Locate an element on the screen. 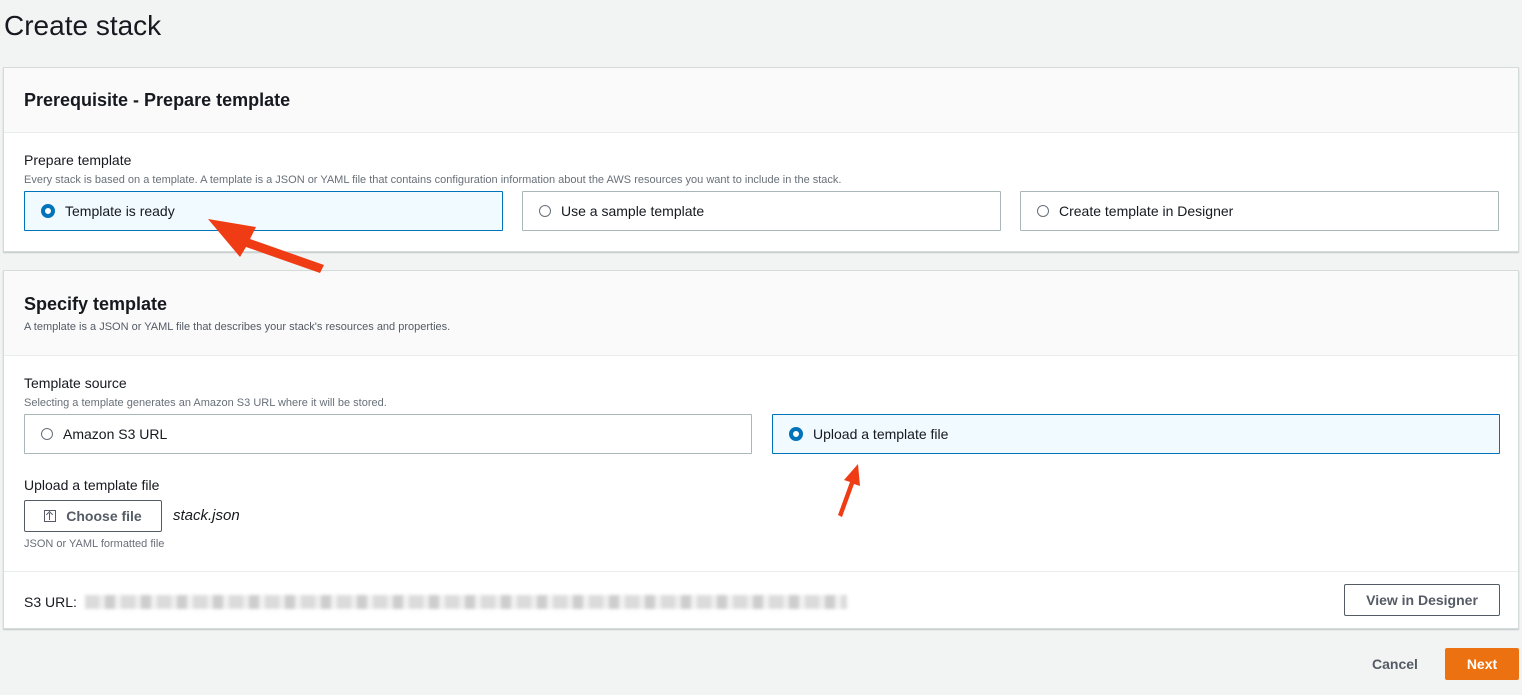  option-label: Upload a template file is located at coordinates (881, 434).